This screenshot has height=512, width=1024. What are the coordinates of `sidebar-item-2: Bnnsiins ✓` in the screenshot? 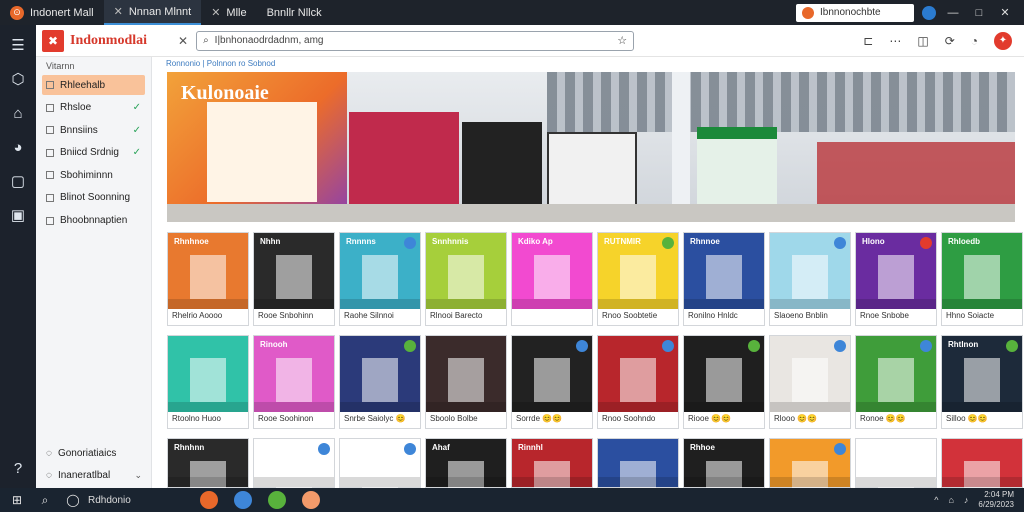 It's located at (93, 130).